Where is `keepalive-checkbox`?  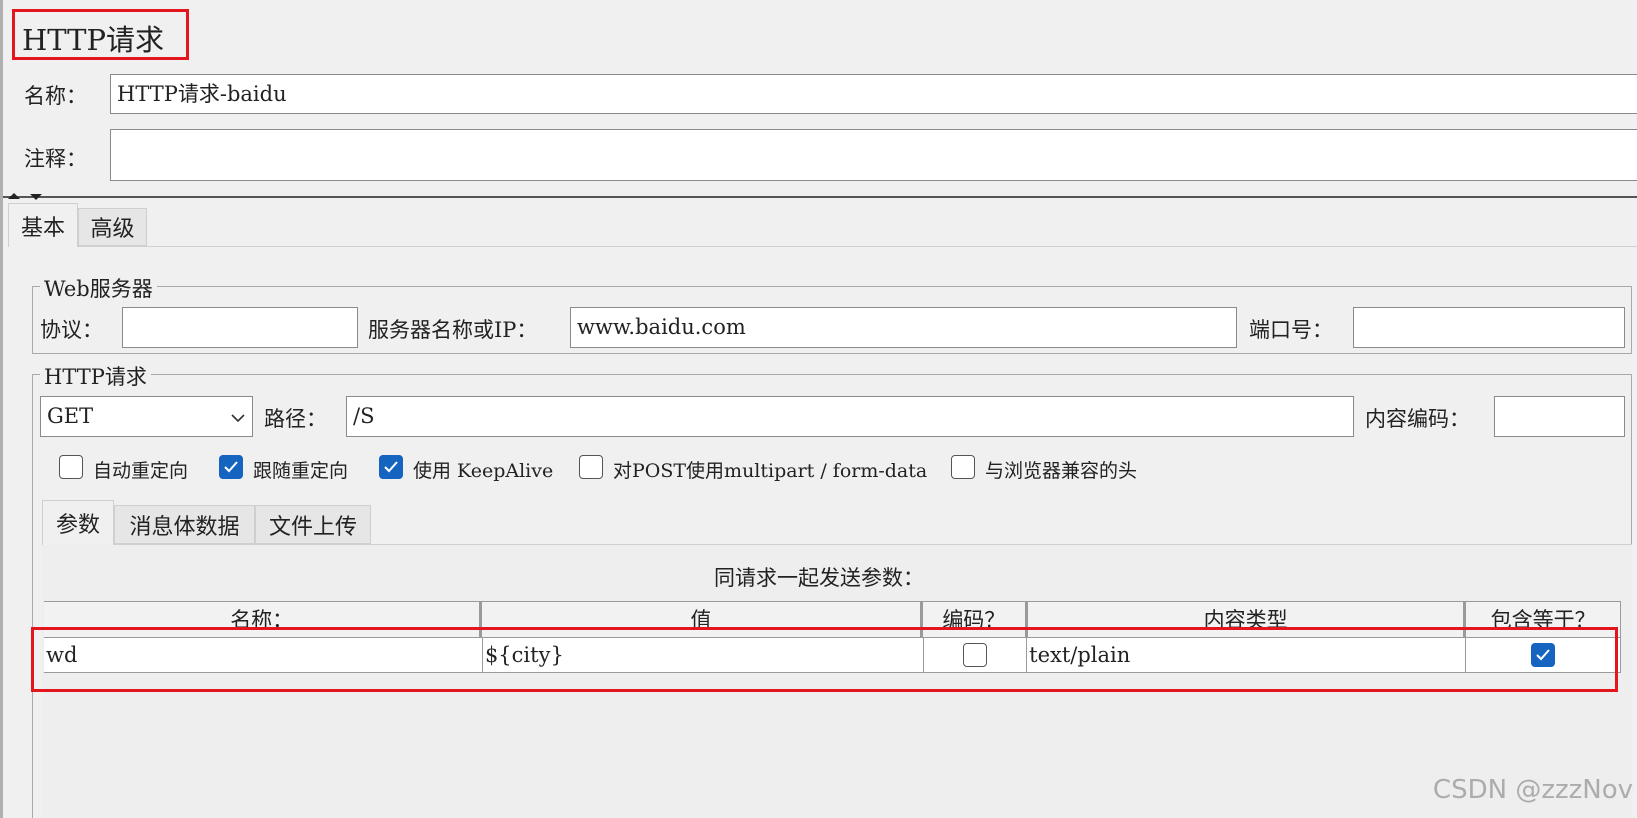 keepalive-checkbox is located at coordinates (391, 467).